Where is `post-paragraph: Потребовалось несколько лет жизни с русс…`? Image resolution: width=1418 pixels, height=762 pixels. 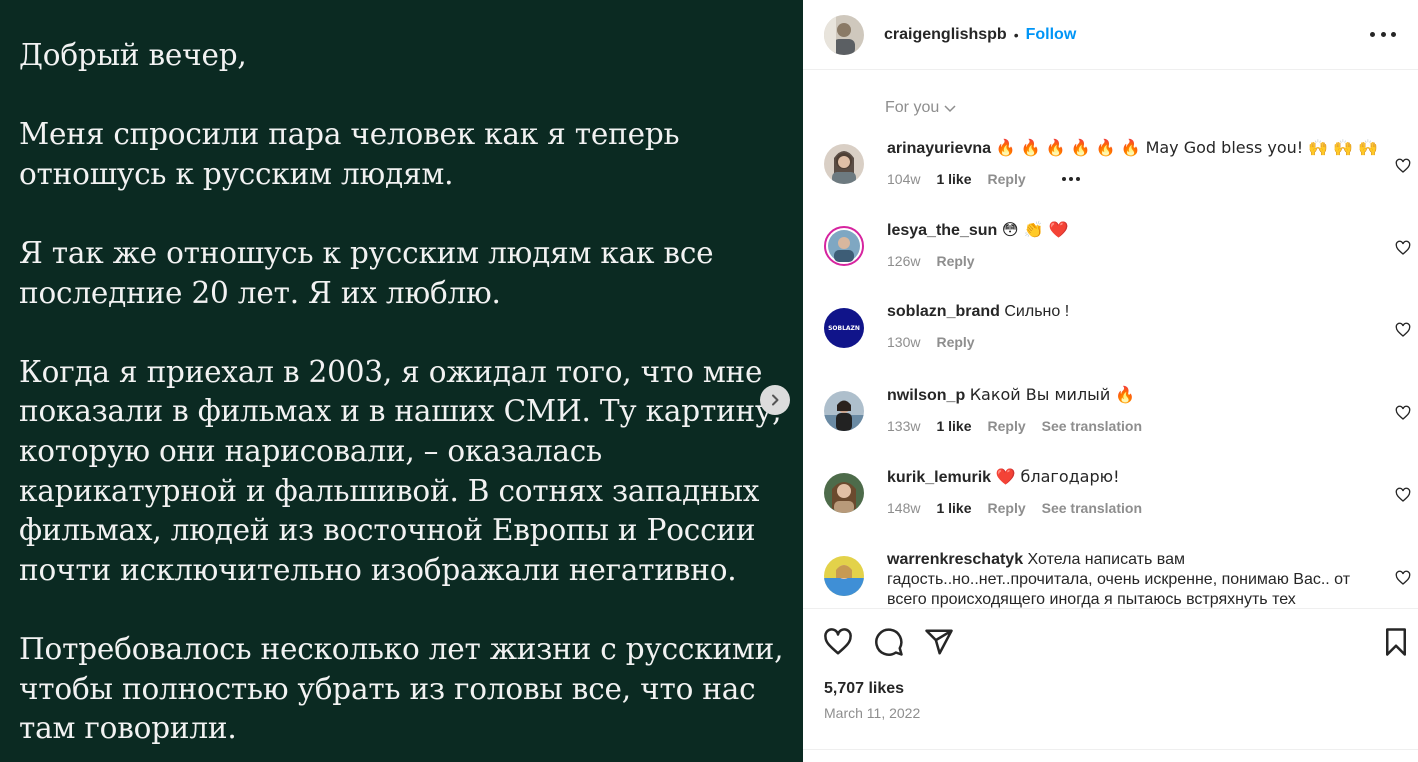 post-paragraph: Потребовалось несколько лет жизни с русс… is located at coordinates (401, 688).